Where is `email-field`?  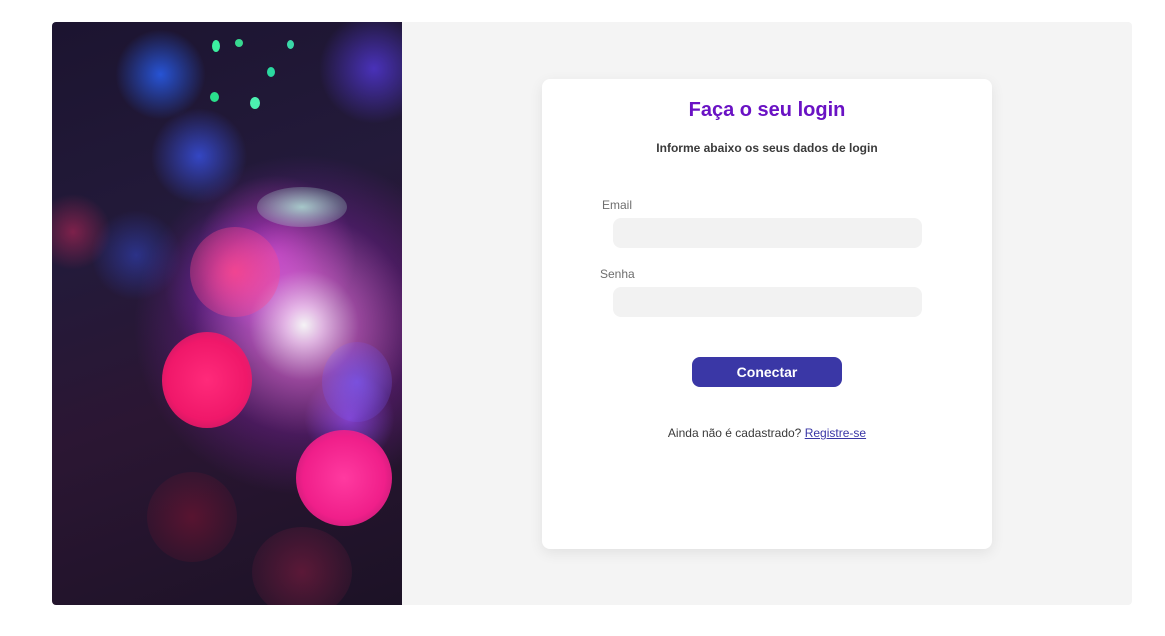
email-field is located at coordinates (767, 233).